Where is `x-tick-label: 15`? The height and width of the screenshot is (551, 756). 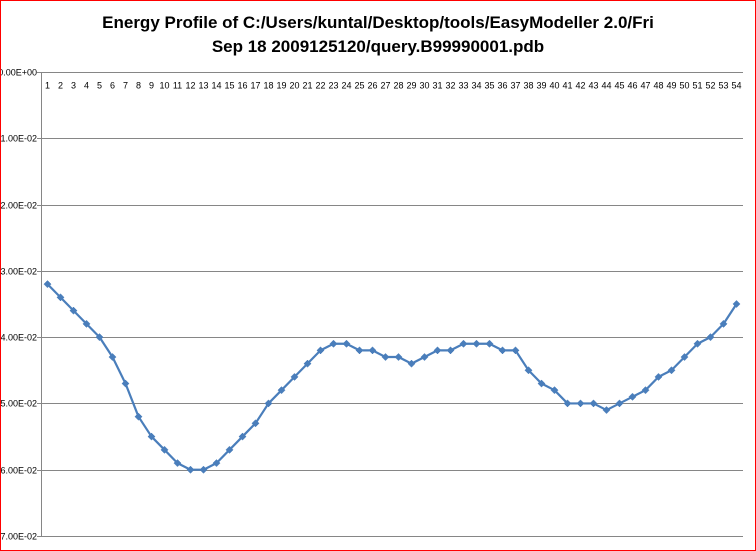 x-tick-label: 15 is located at coordinates (229, 86).